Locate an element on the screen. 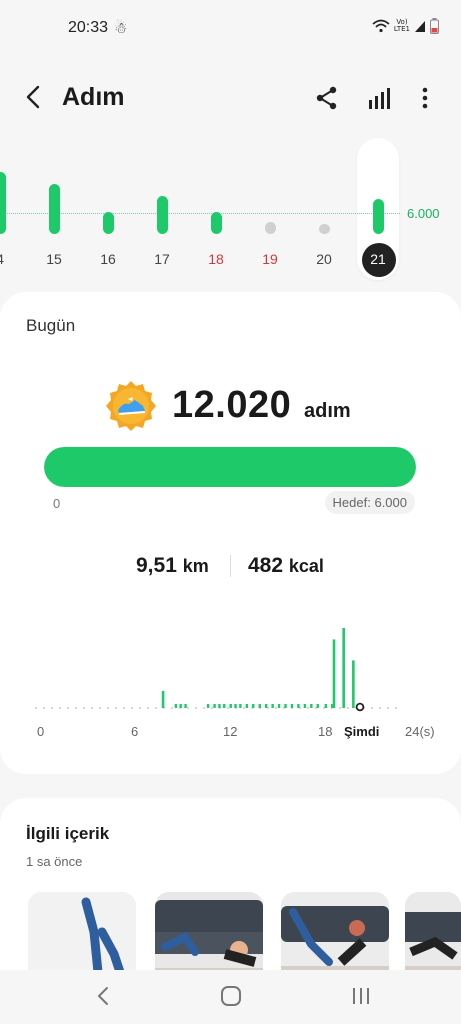  day-label-15: 15 is located at coordinates (54, 259).